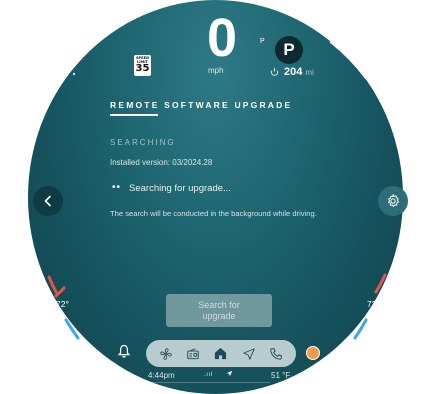  I want to click on right-heat-arc, so click(380, 283).